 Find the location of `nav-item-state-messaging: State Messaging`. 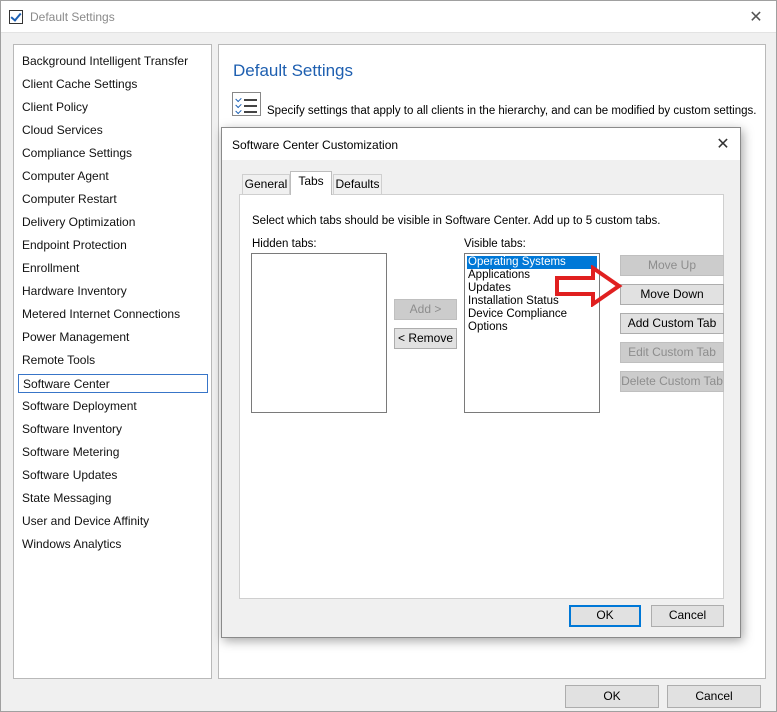

nav-item-state-messaging: State Messaging is located at coordinates (113, 498).